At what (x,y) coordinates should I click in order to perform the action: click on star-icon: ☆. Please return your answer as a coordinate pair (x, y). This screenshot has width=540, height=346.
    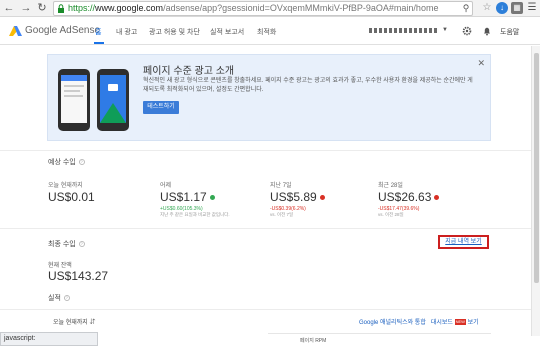
    Looking at the image, I should click on (487, 8).